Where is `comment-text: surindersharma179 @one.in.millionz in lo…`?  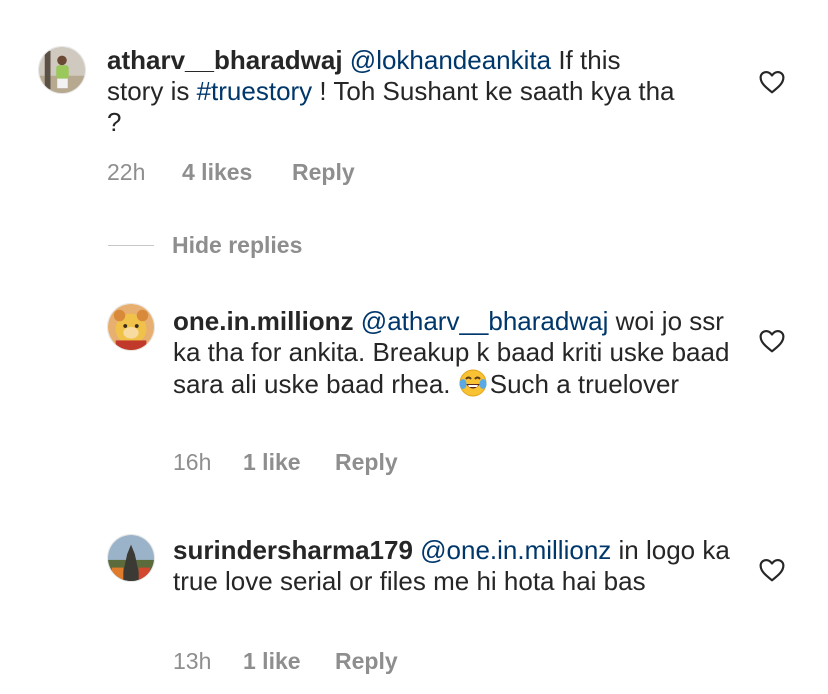 comment-text: surindersharma179 @one.in.millionz in lo… is located at coordinates (453, 566).